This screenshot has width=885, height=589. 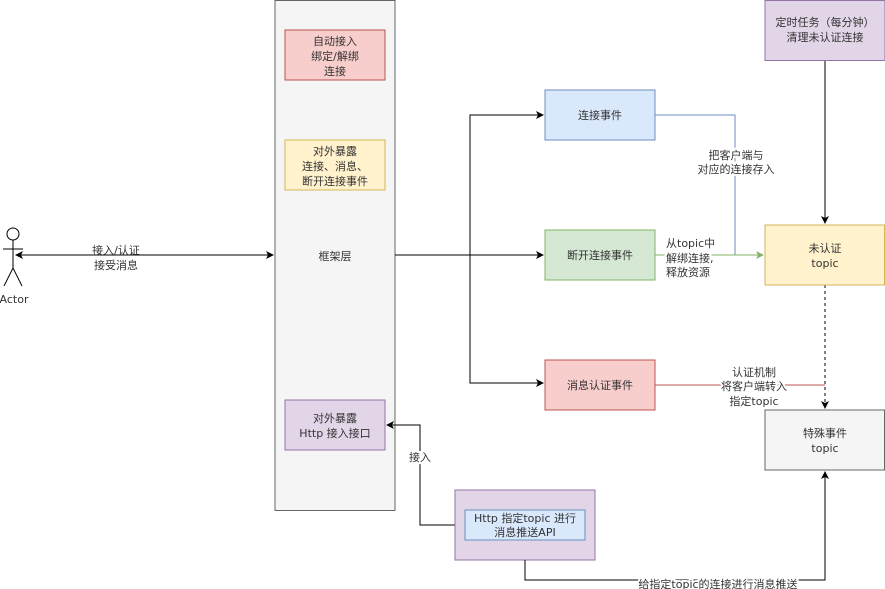 I want to click on access-edge-label: 接入, so click(x=420, y=457).